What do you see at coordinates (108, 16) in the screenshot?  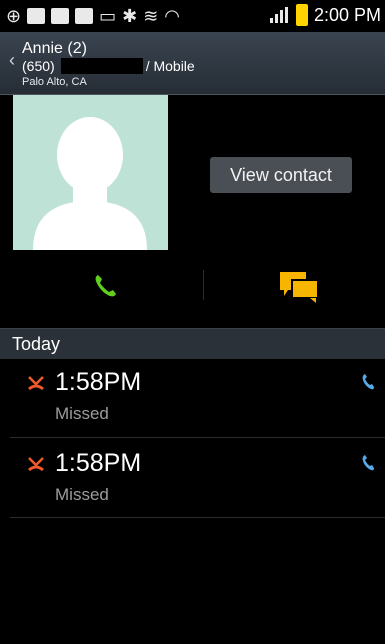 I see `voicemail-icon: ▭` at bounding box center [108, 16].